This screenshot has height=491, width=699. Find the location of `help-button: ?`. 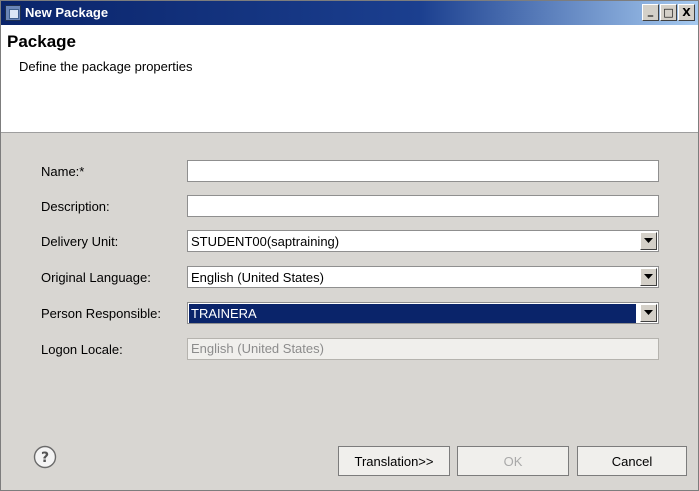

help-button: ? is located at coordinates (45, 457).